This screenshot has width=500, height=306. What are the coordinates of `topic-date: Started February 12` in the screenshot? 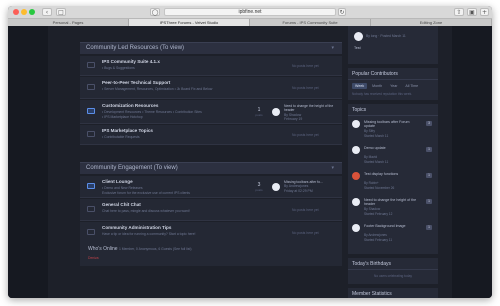 It's located at (378, 214).